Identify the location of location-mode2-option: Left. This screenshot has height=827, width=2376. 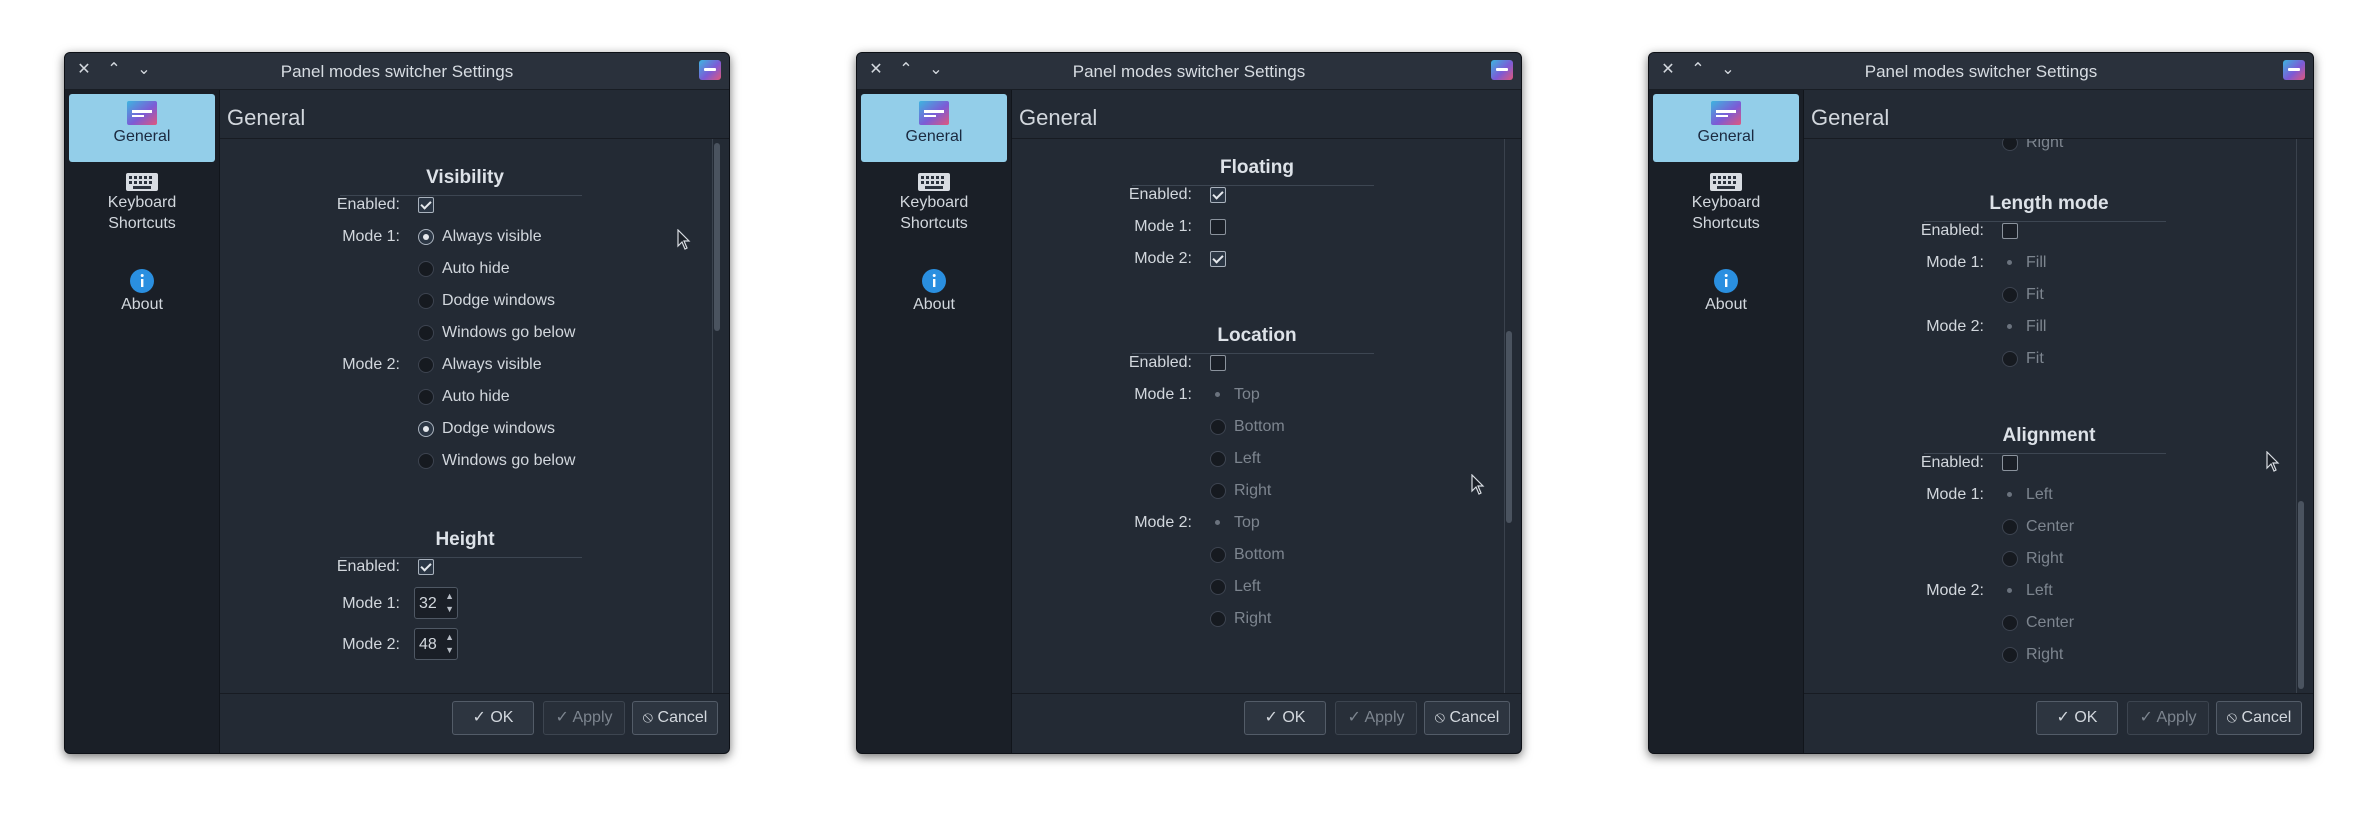
(1247, 587).